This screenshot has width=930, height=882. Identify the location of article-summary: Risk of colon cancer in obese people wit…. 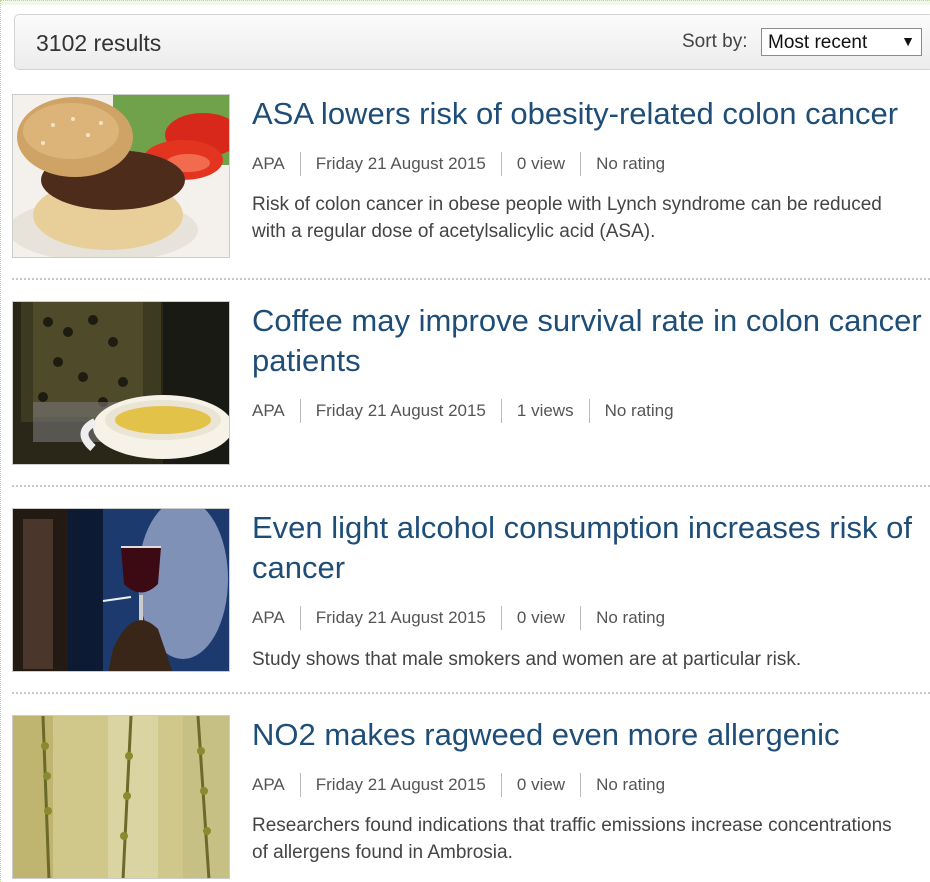
(567, 218).